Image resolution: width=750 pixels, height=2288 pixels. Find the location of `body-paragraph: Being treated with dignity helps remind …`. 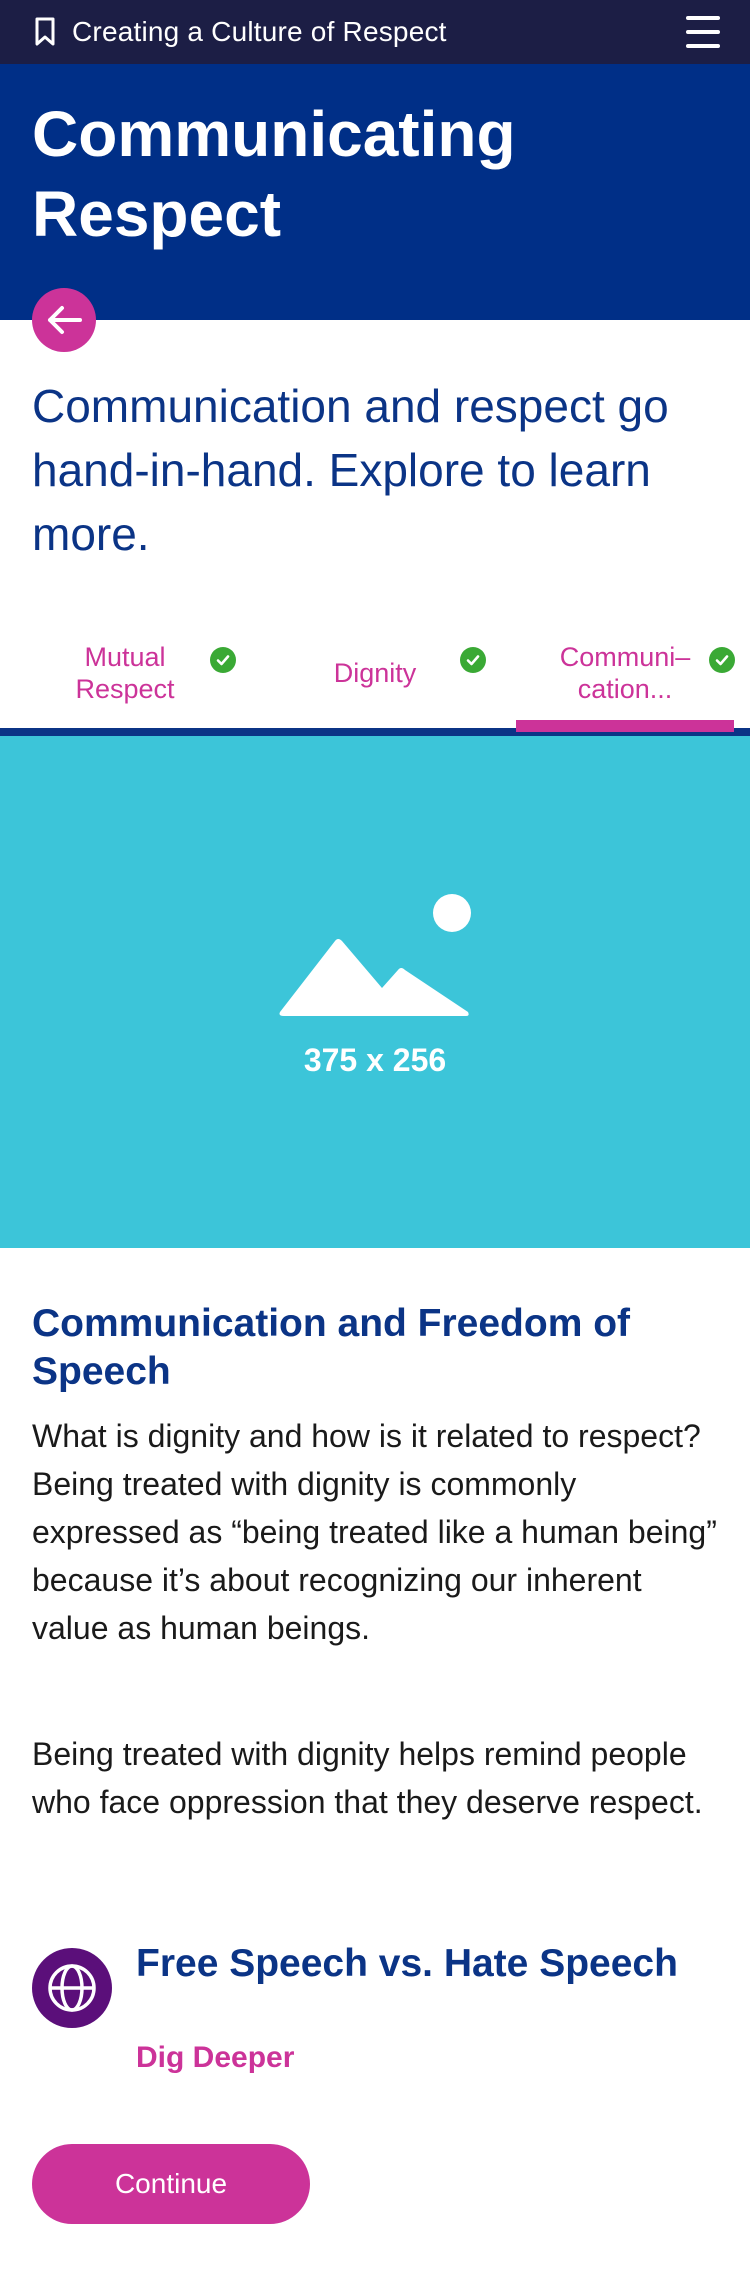

body-paragraph: Being treated with dignity helps remind … is located at coordinates (367, 1778).